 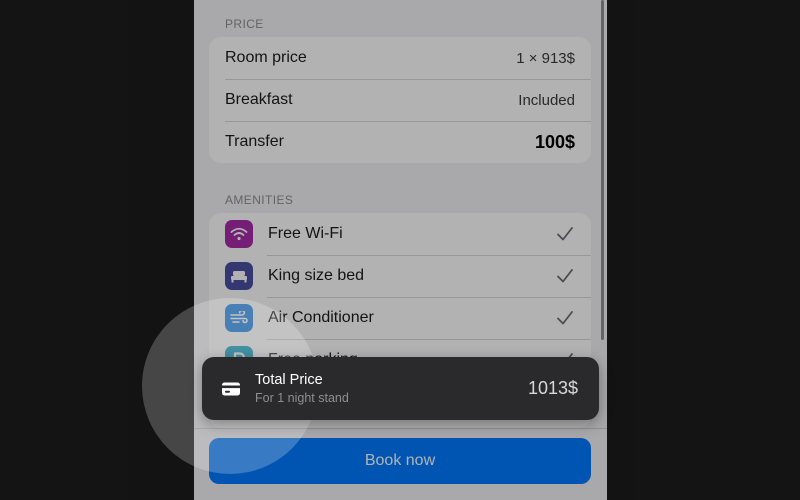 I want to click on total-price-toast: Total Price For 1 night stand 1013$, so click(x=400, y=388).